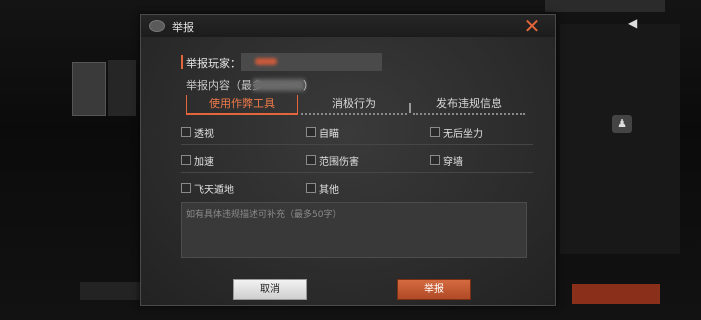  What do you see at coordinates (270, 289) in the screenshot?
I see `cancel-button: 取消` at bounding box center [270, 289].